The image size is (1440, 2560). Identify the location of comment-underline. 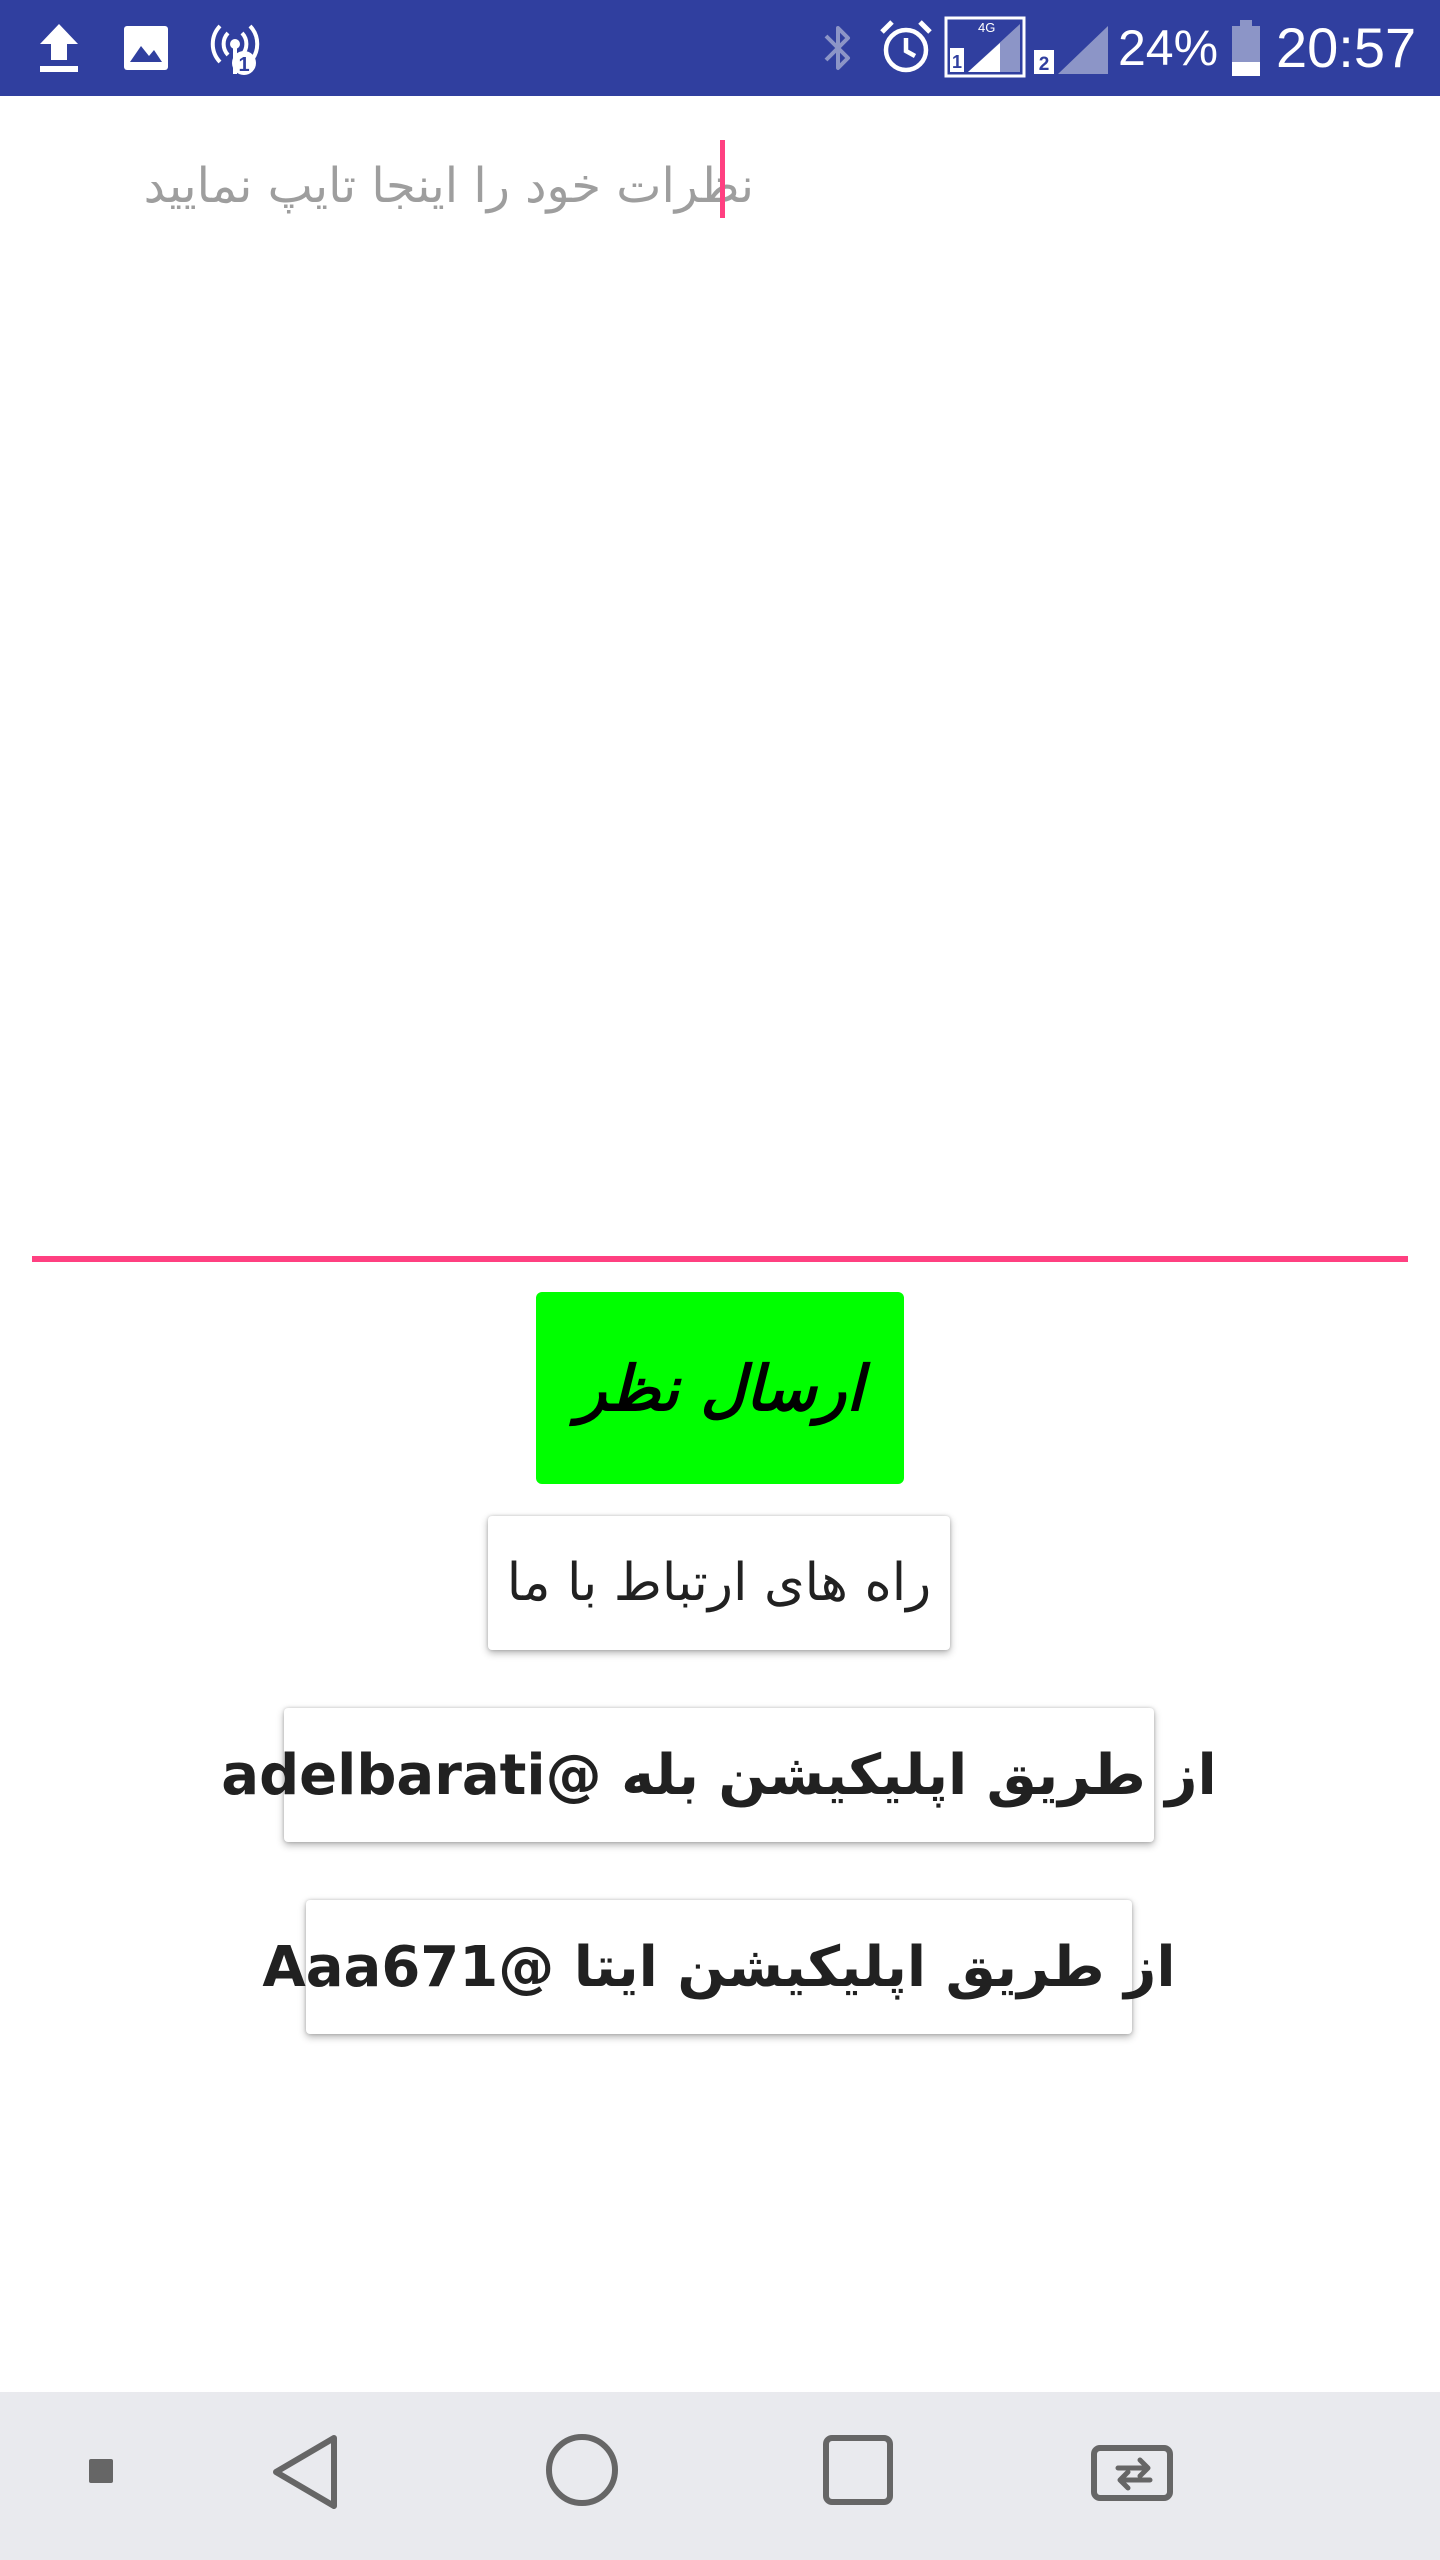
(720, 1259).